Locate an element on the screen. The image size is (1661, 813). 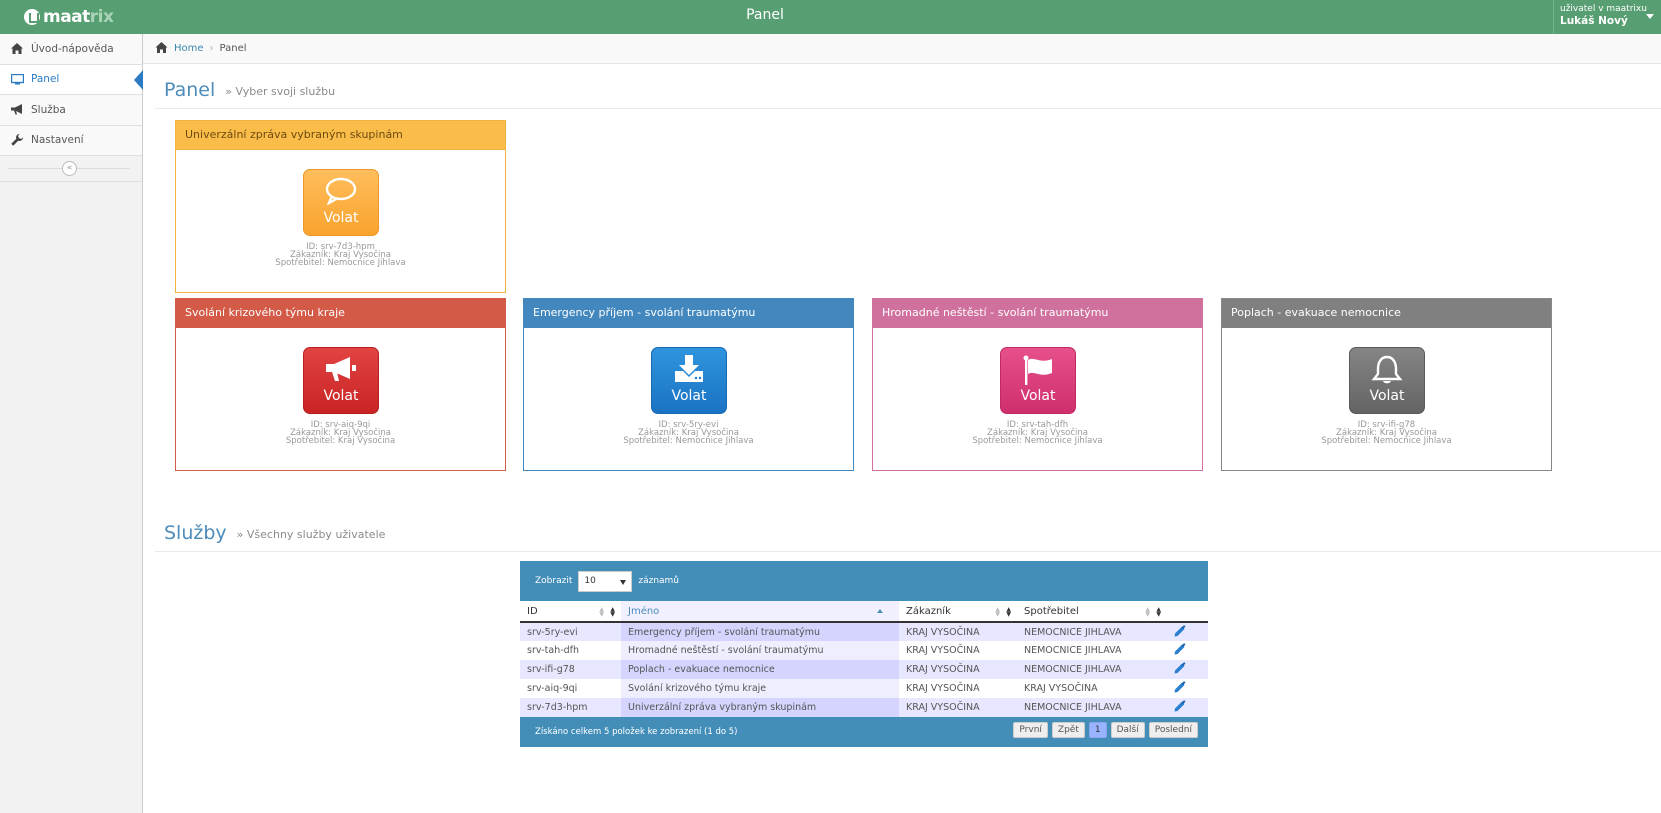
column-header-label: ID is located at coordinates (532, 611).